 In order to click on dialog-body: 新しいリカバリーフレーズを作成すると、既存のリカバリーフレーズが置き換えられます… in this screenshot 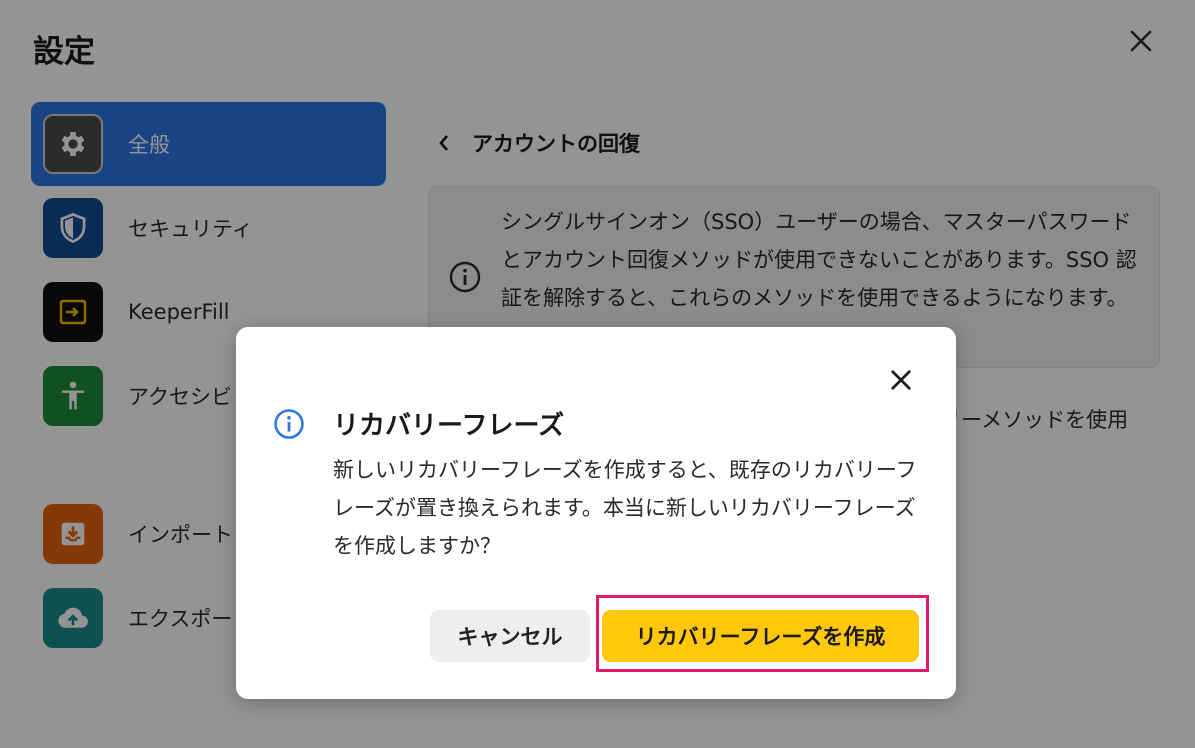, I will do `click(625, 508)`.